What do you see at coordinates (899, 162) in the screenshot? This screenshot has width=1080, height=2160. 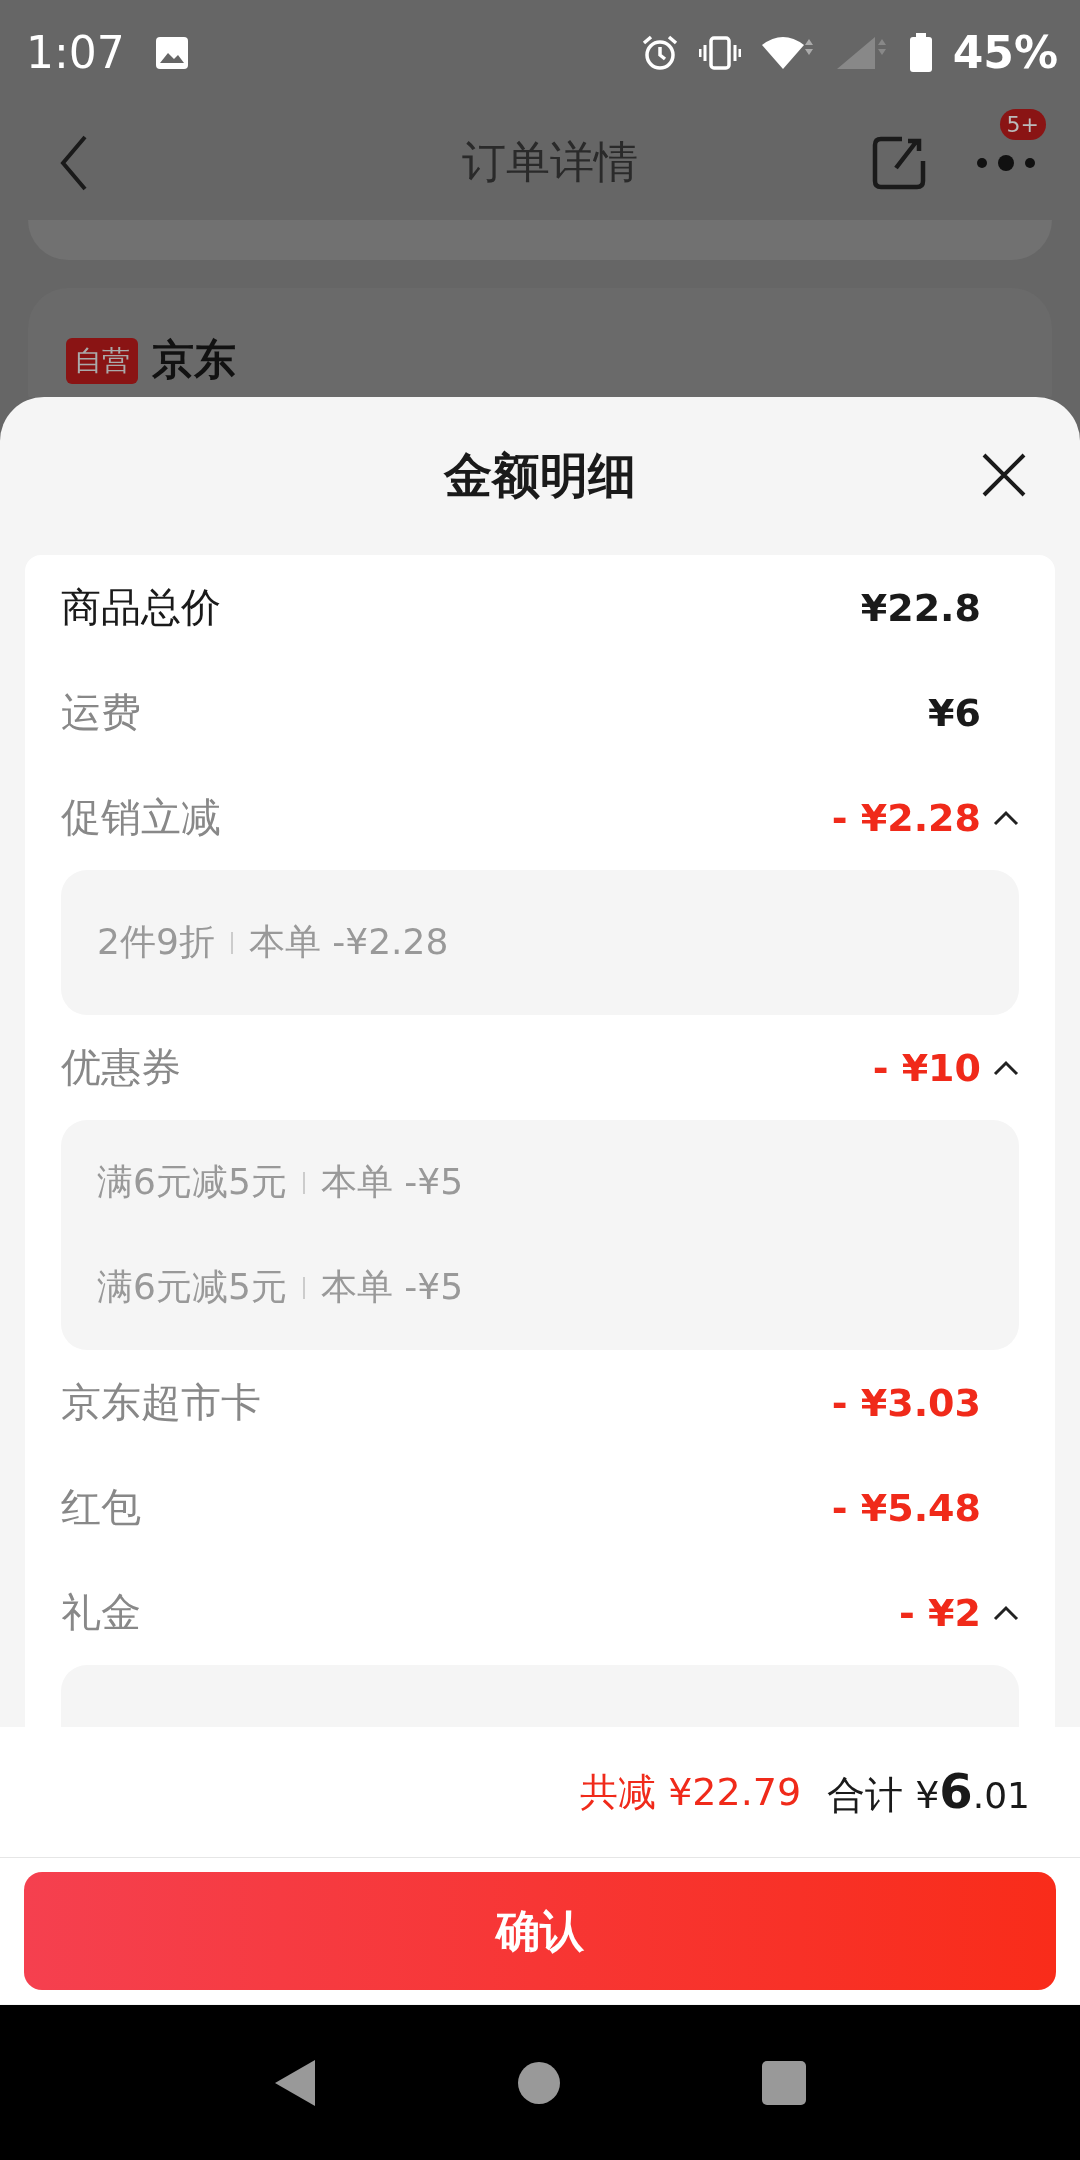 I see `share-icon` at bounding box center [899, 162].